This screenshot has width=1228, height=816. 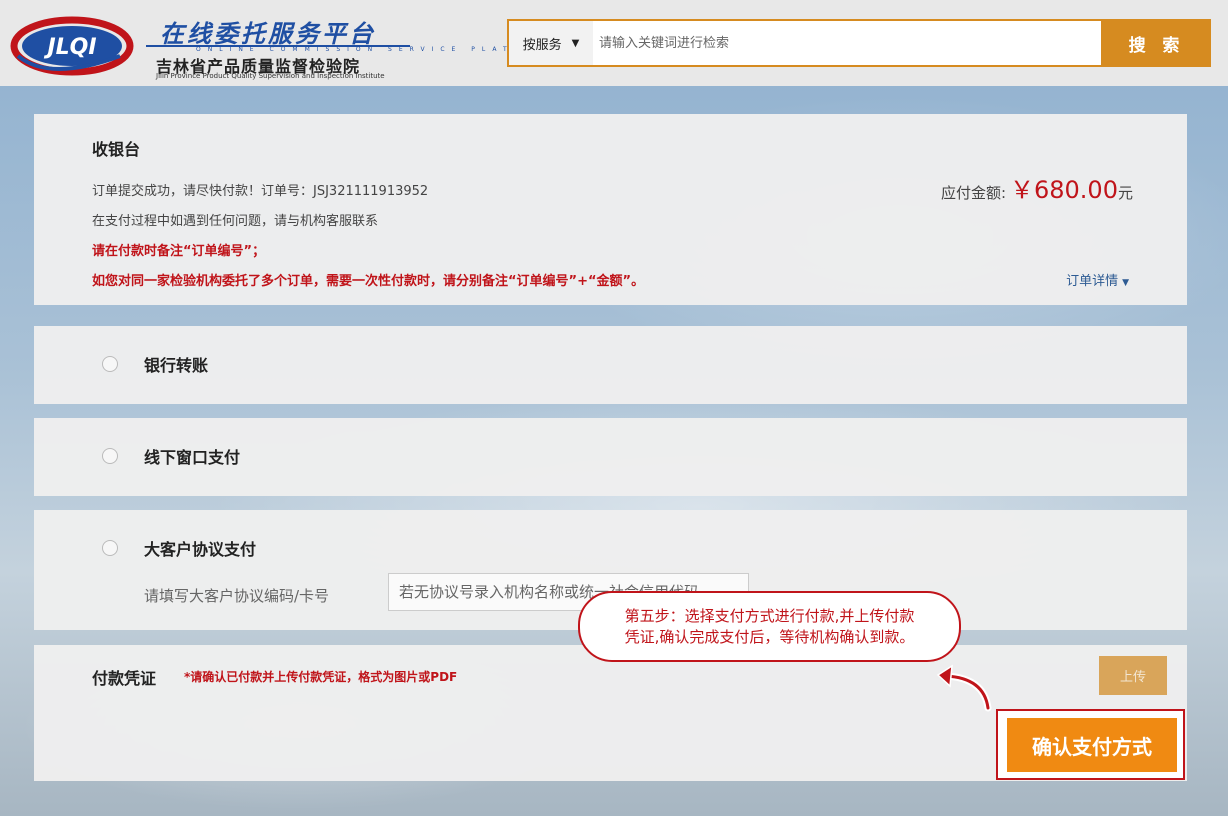 I want to click on search-input, so click(x=847, y=43).